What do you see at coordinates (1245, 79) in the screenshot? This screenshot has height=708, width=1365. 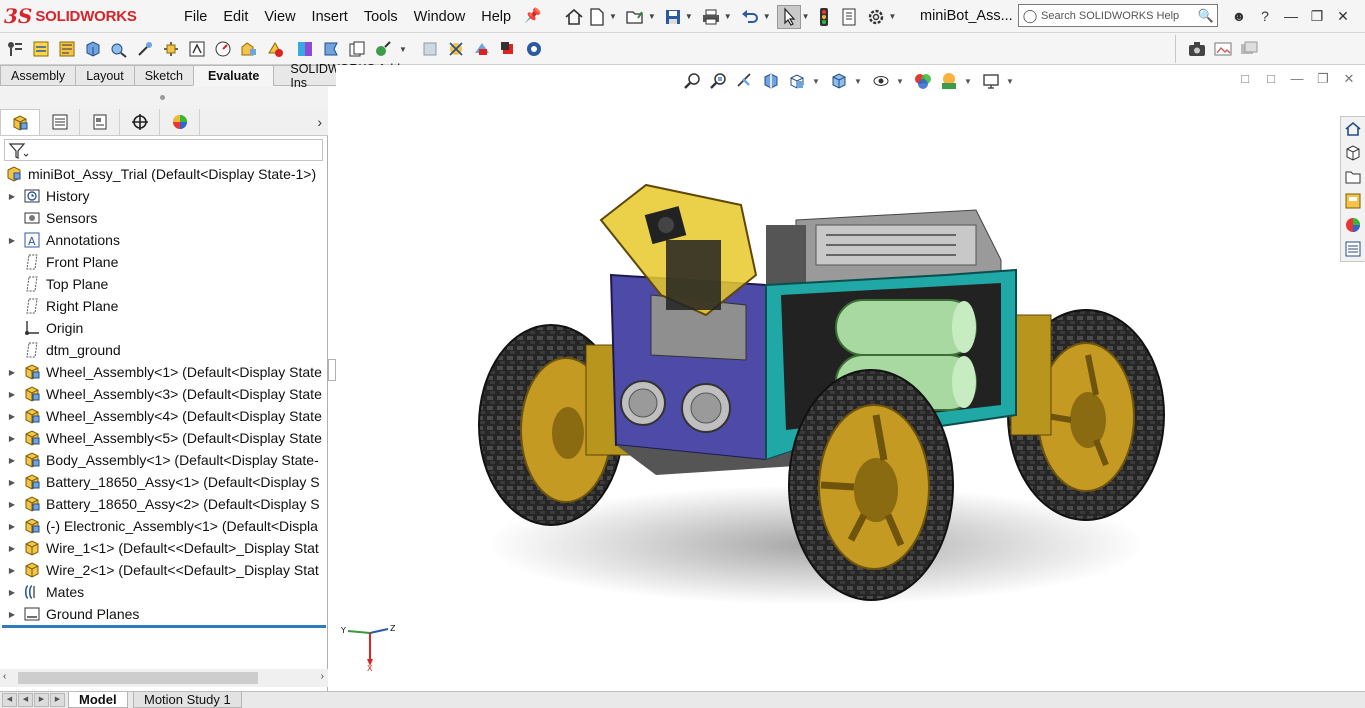 I see `viewport-split-left-icon: □` at bounding box center [1245, 79].